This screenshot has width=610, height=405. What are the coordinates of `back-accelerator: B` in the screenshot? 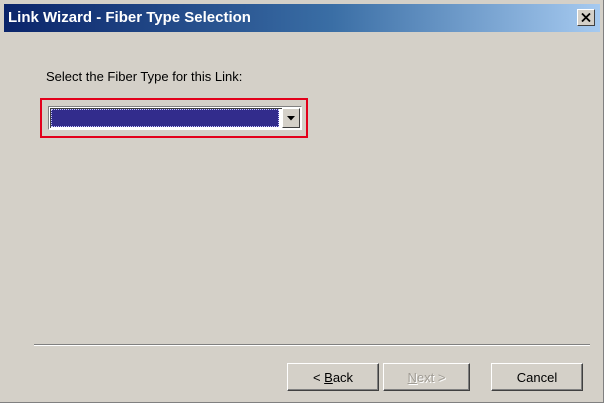 It's located at (328, 377).